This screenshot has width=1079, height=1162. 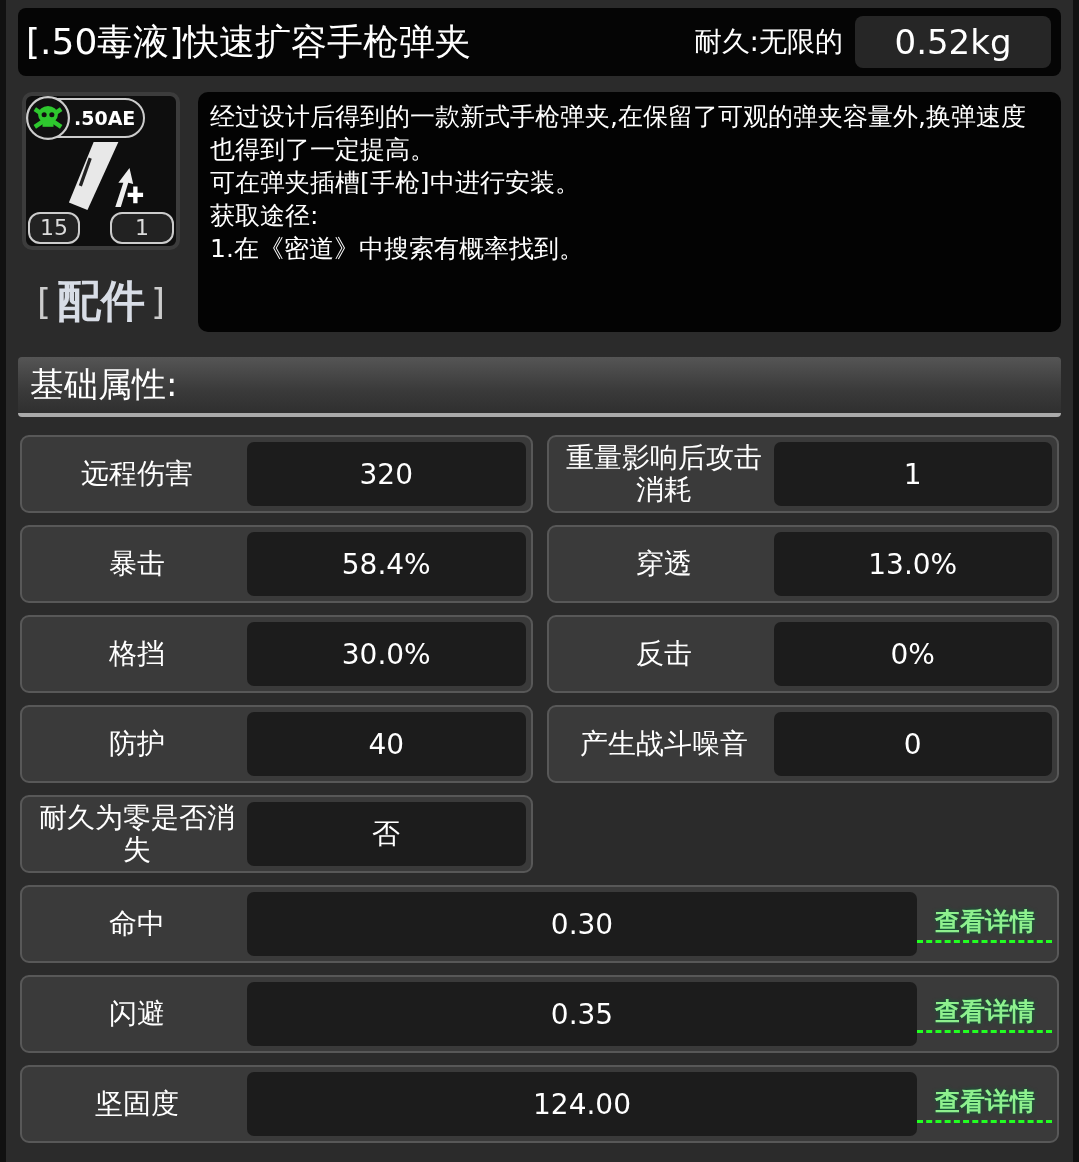 I want to click on stat-label: 暴击, so click(x=137, y=564).